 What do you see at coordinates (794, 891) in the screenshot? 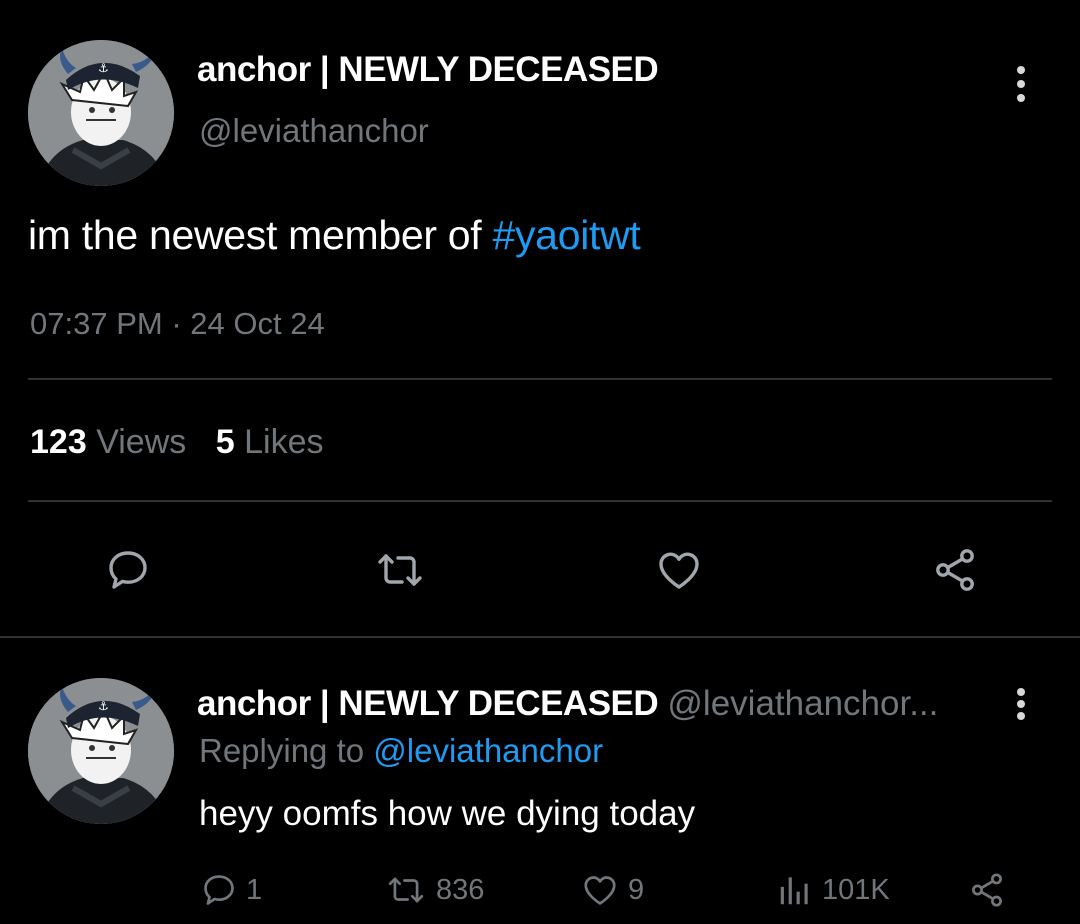
I see `views-icon` at bounding box center [794, 891].